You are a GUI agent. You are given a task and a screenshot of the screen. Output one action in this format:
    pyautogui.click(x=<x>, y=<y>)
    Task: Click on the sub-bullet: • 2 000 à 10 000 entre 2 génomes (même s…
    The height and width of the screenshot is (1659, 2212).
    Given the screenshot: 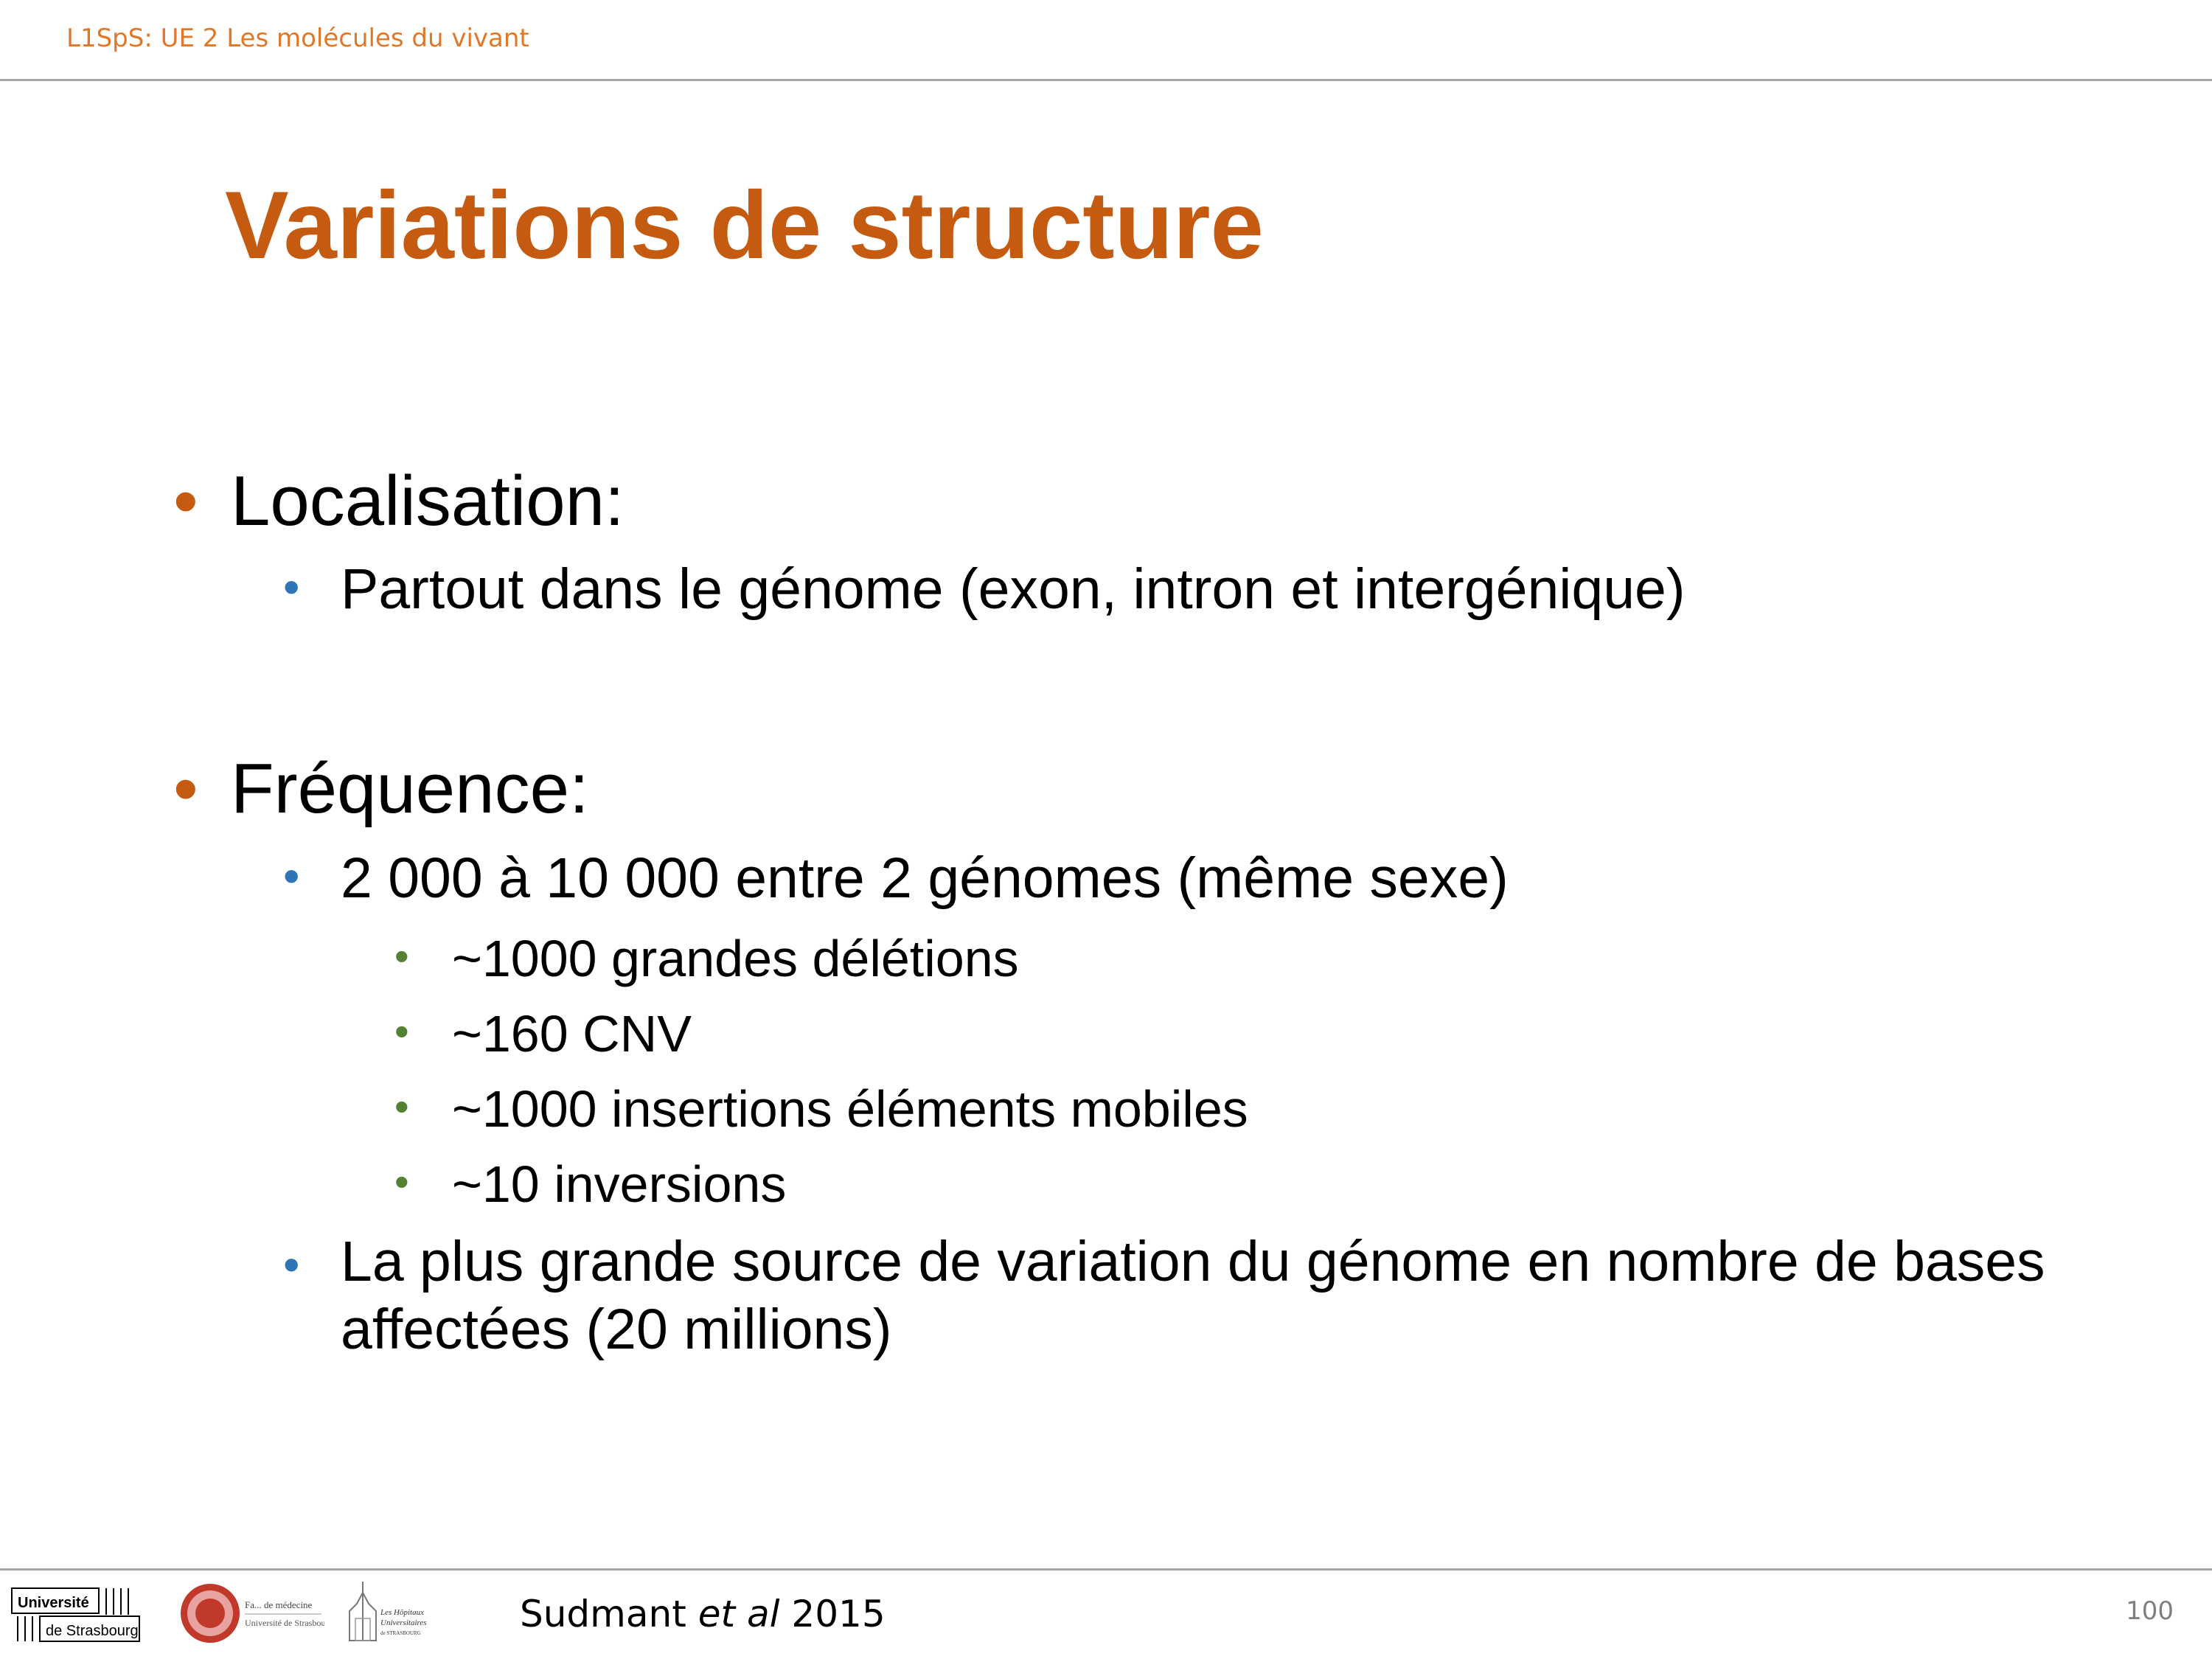 What is the action you would take?
    pyautogui.click(x=896, y=878)
    